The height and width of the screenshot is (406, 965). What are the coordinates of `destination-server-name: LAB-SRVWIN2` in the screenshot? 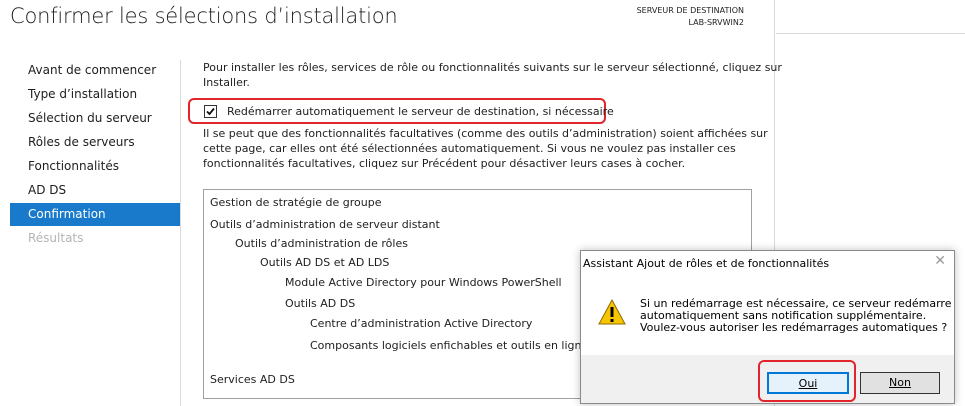 It's located at (716, 22).